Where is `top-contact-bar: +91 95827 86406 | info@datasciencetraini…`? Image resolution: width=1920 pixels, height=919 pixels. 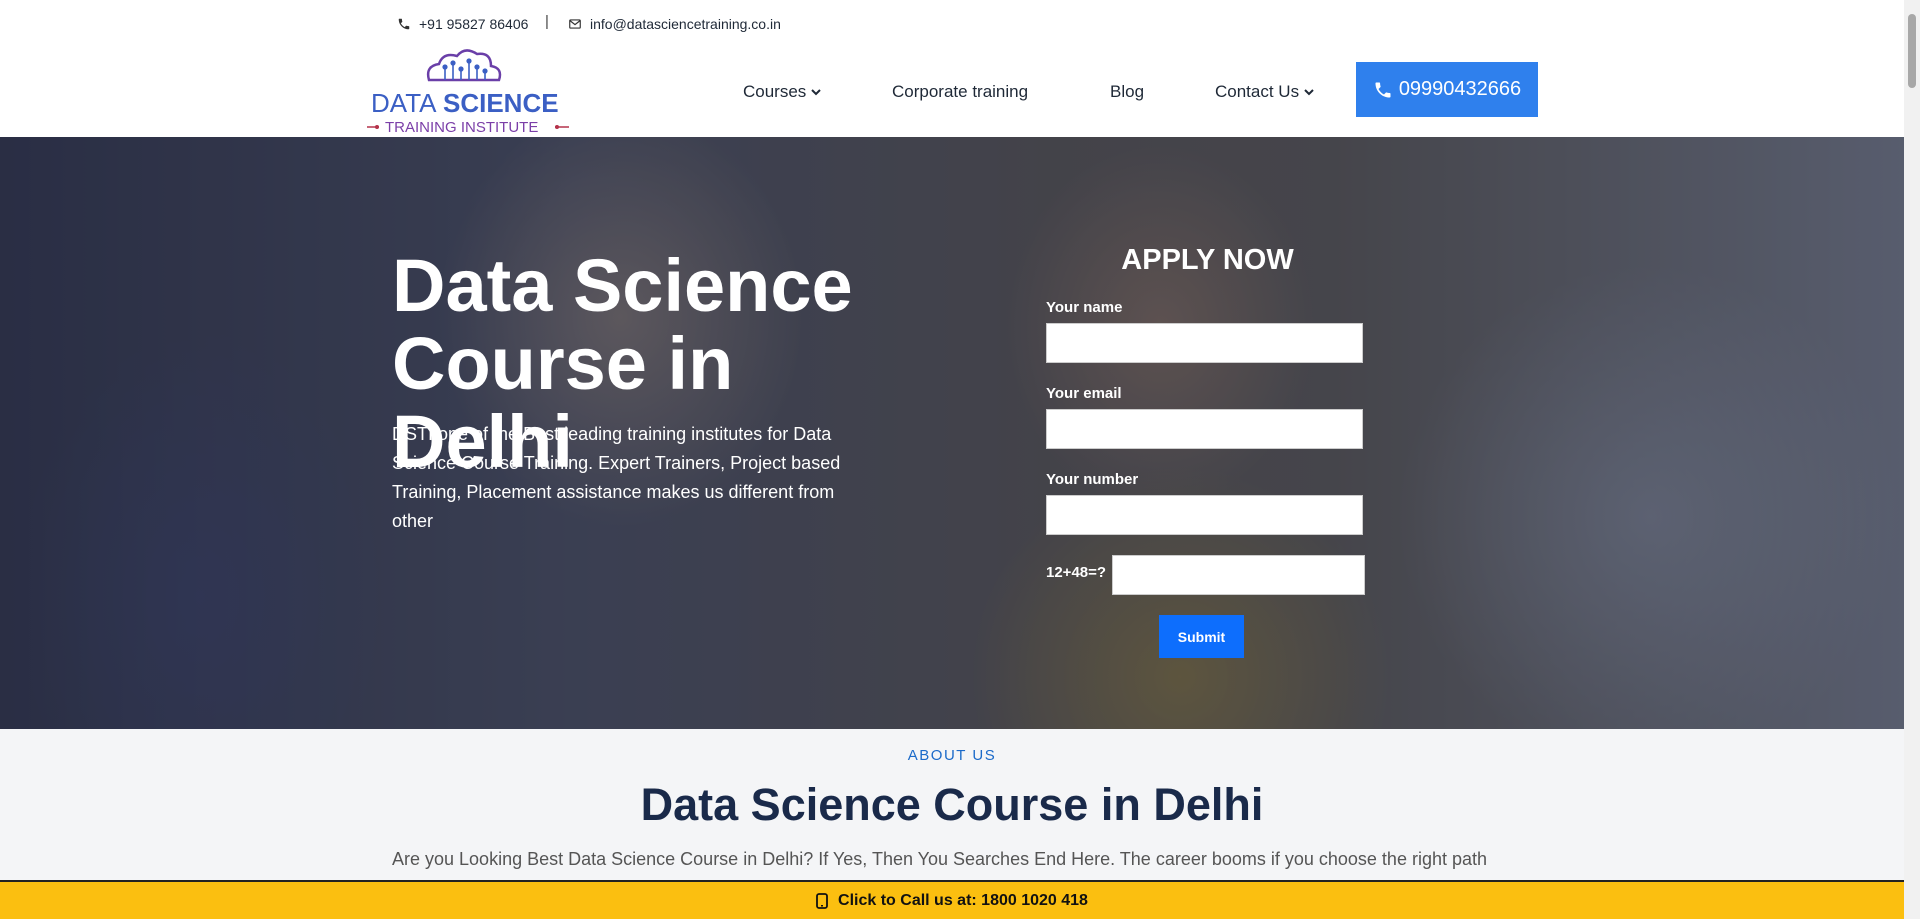 top-contact-bar: +91 95827 86406 | info@datasciencetraini… is located at coordinates (952, 23).